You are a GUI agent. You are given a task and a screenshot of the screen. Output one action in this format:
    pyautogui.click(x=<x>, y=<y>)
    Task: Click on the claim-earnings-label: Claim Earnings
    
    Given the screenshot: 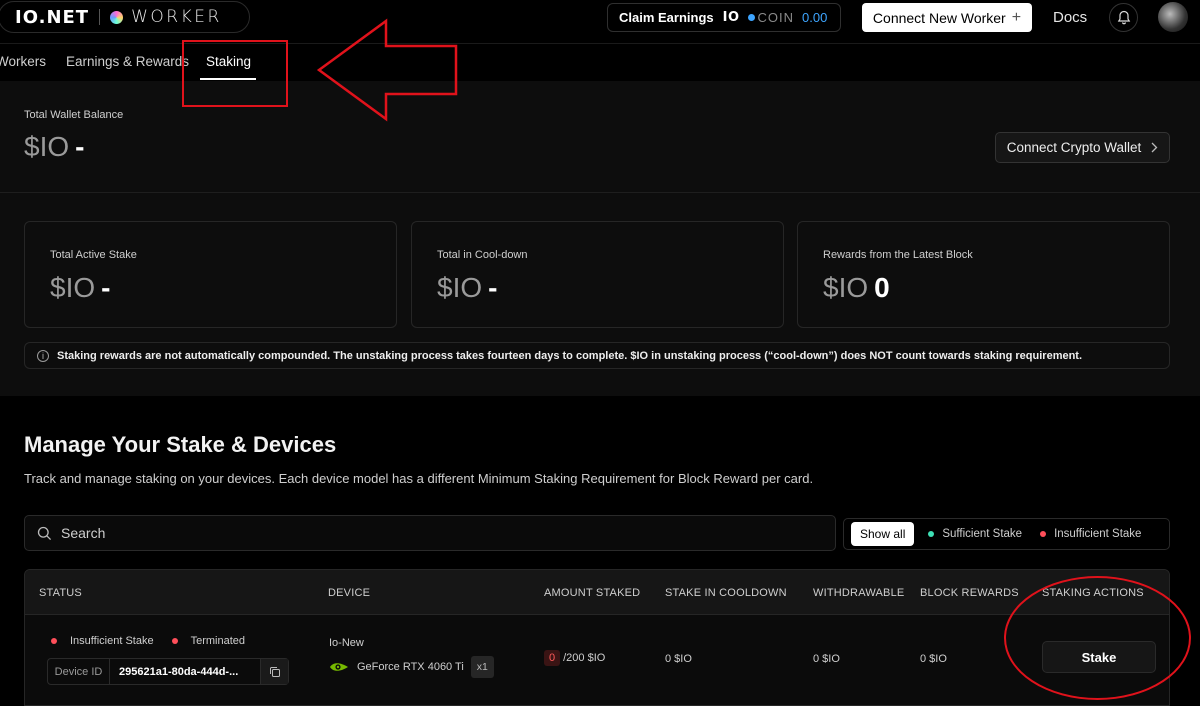 What is the action you would take?
    pyautogui.click(x=666, y=17)
    